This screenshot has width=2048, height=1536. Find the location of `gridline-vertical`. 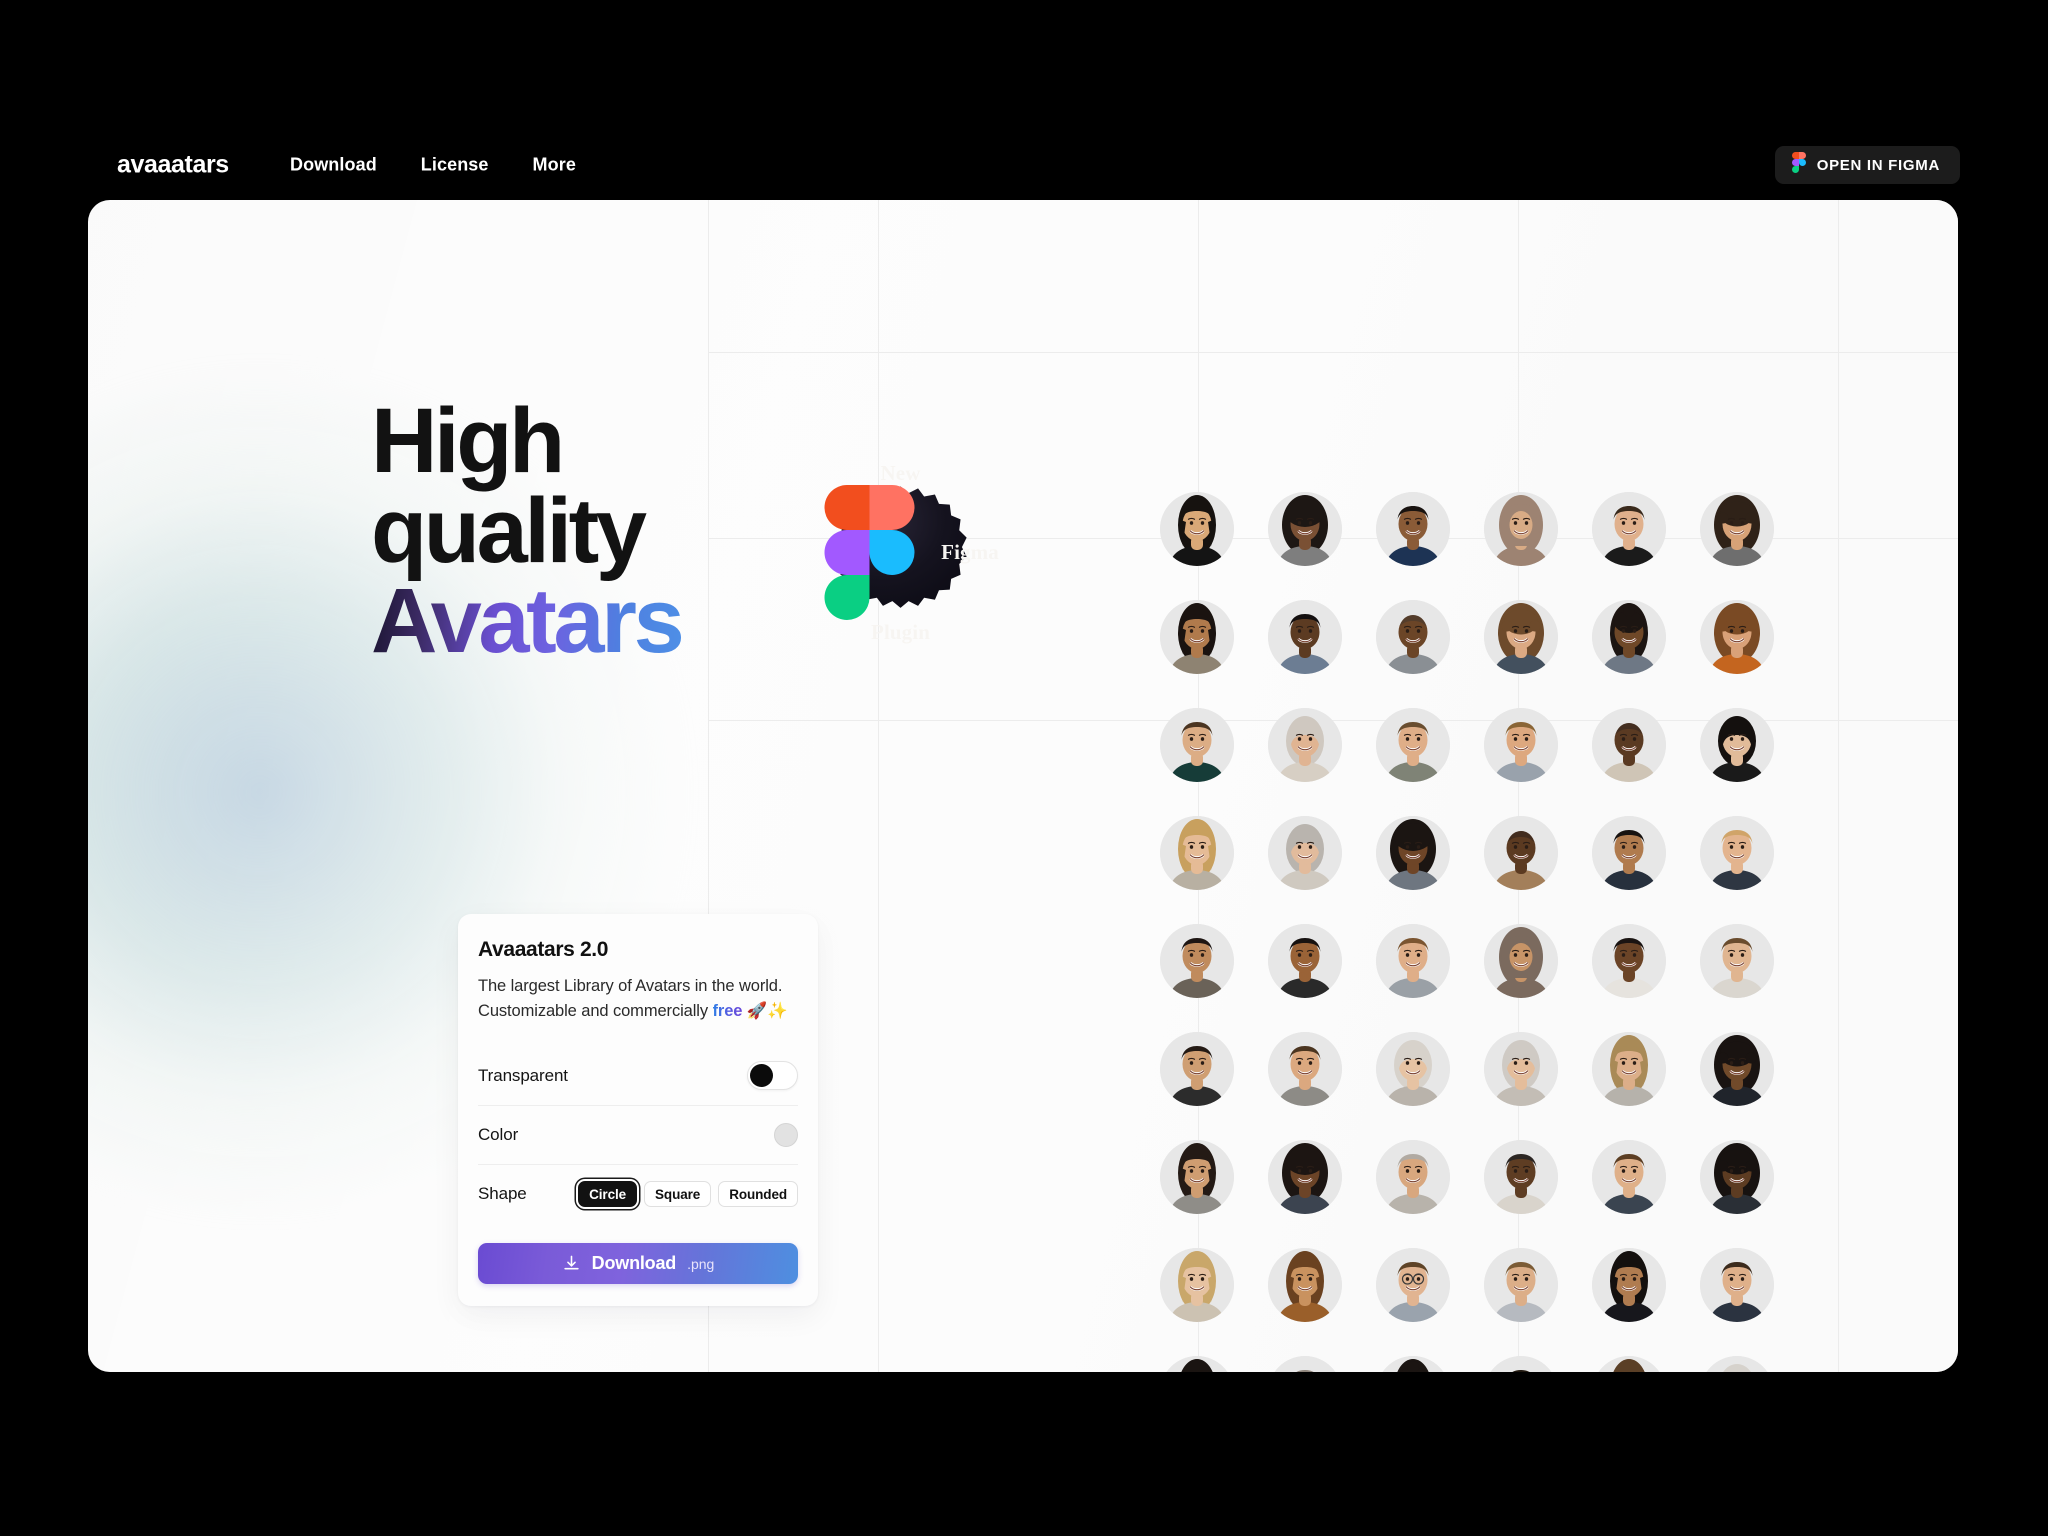

gridline-vertical is located at coordinates (1838, 786).